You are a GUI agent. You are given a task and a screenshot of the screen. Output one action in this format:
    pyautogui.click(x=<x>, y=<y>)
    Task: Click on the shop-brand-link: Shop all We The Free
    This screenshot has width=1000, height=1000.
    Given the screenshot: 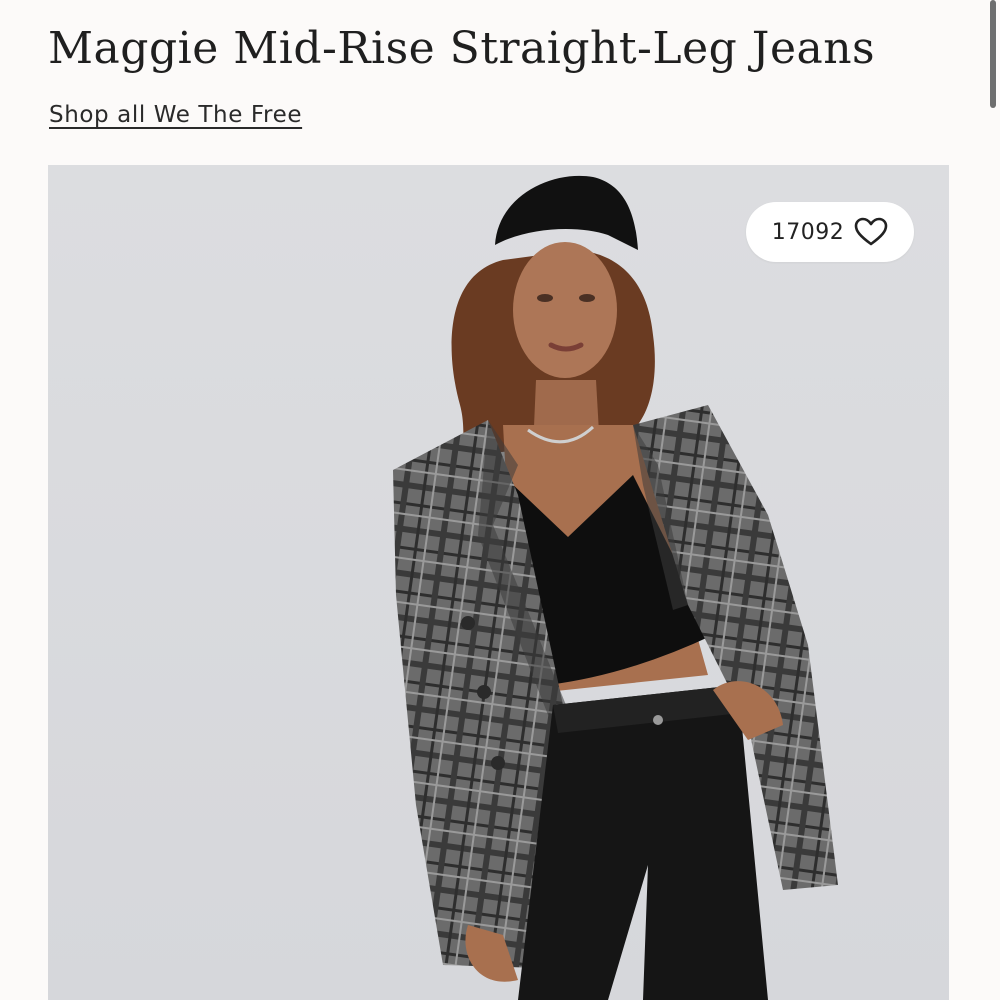 What is the action you would take?
    pyautogui.click(x=175, y=115)
    